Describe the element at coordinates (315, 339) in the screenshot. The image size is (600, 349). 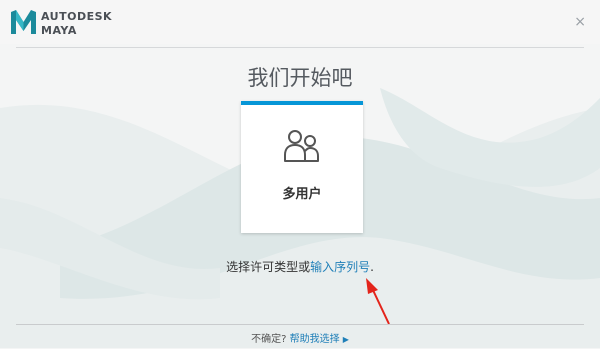
I see `help-me-choose-link: 帮助我选择` at that location.